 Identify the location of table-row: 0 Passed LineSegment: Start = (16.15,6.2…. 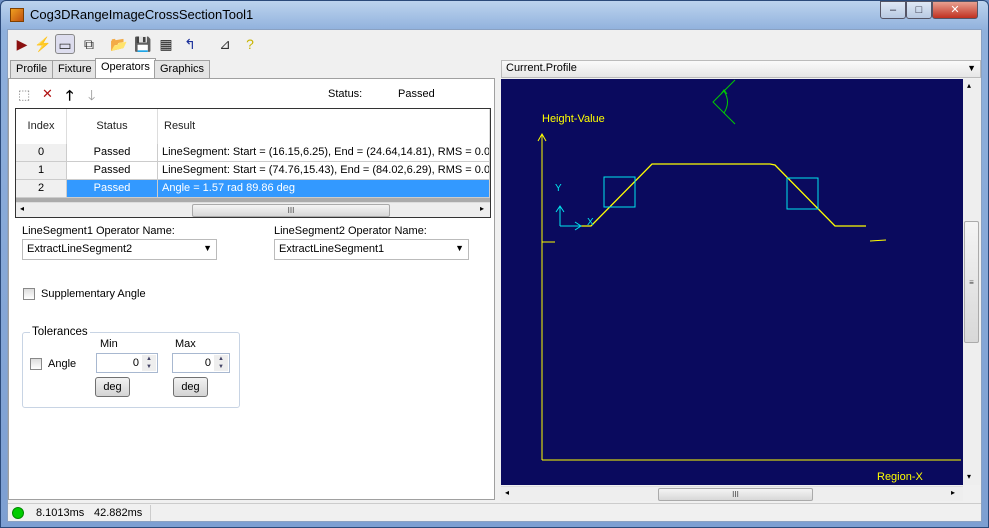
(253, 153).